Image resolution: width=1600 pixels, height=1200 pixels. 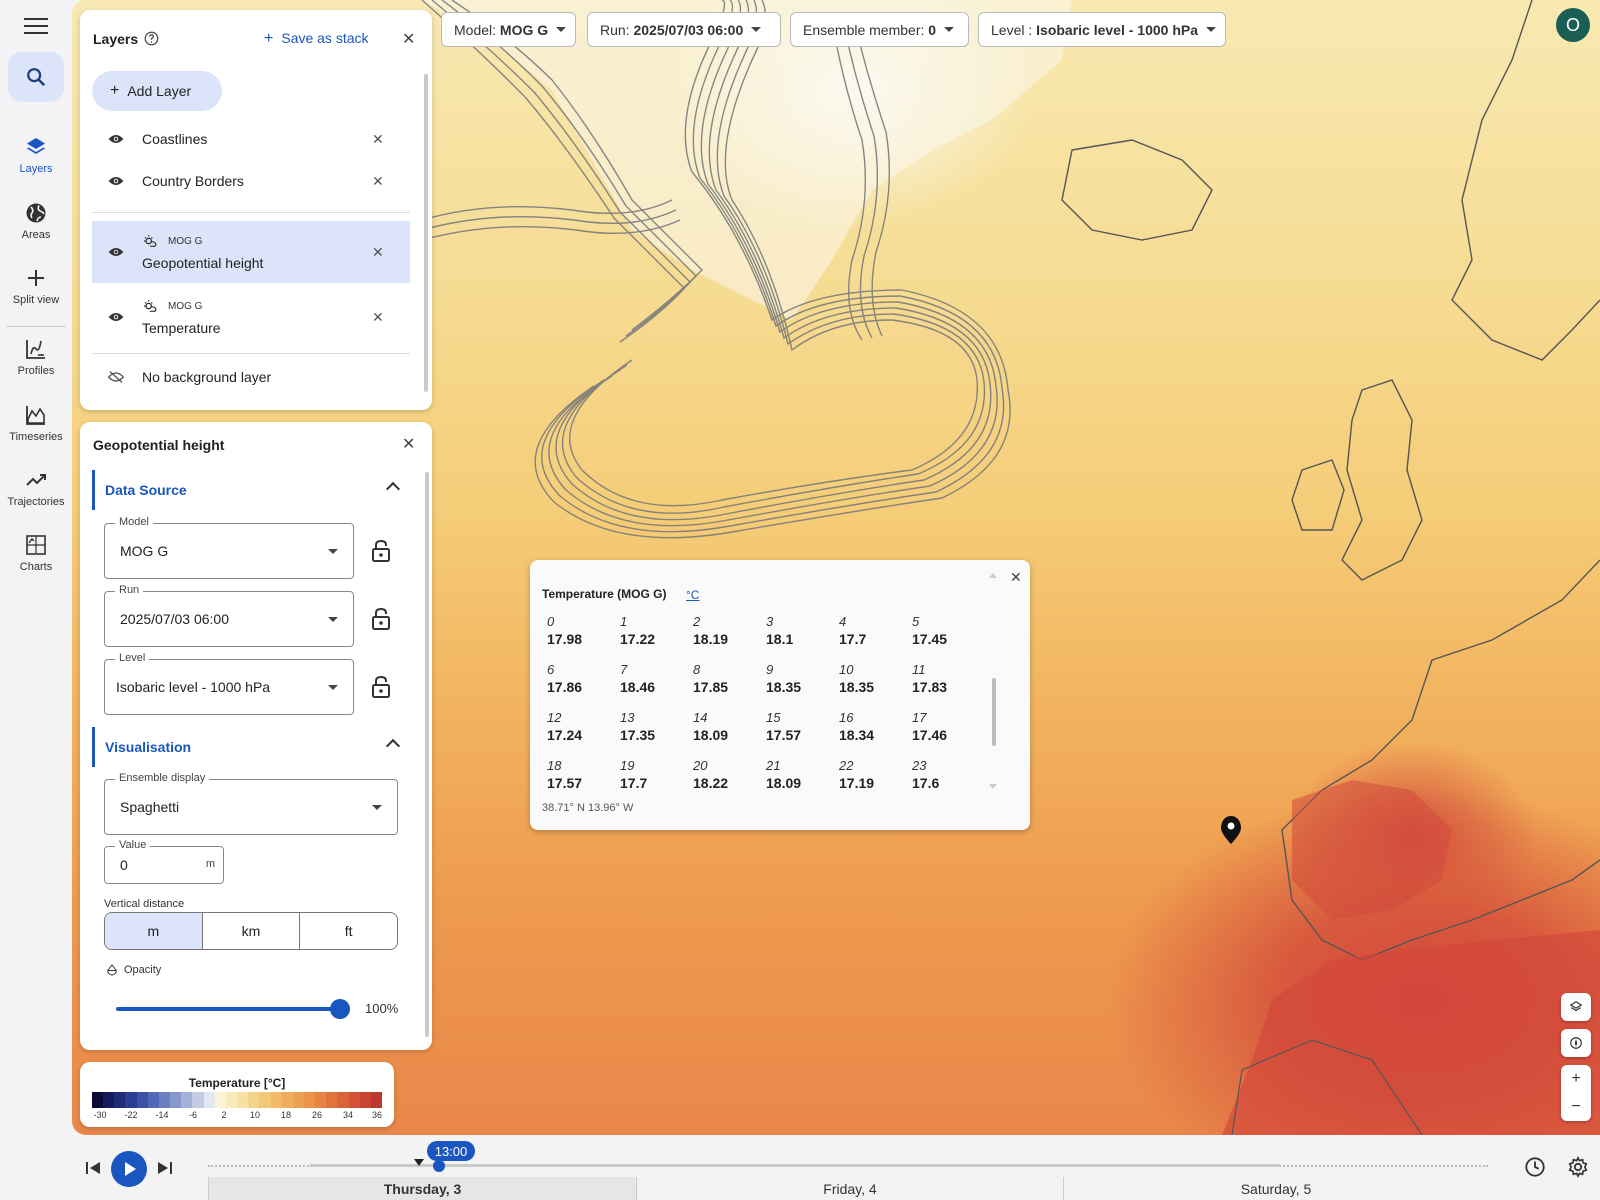 I want to click on member-index: 5, so click(x=916, y=621).